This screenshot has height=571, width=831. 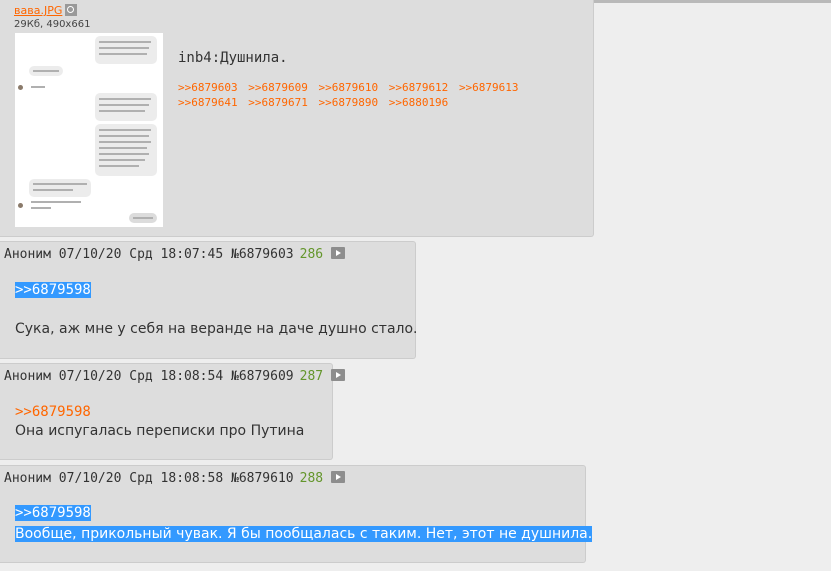 I want to click on reply-link: >>6880196, so click(x=419, y=102).